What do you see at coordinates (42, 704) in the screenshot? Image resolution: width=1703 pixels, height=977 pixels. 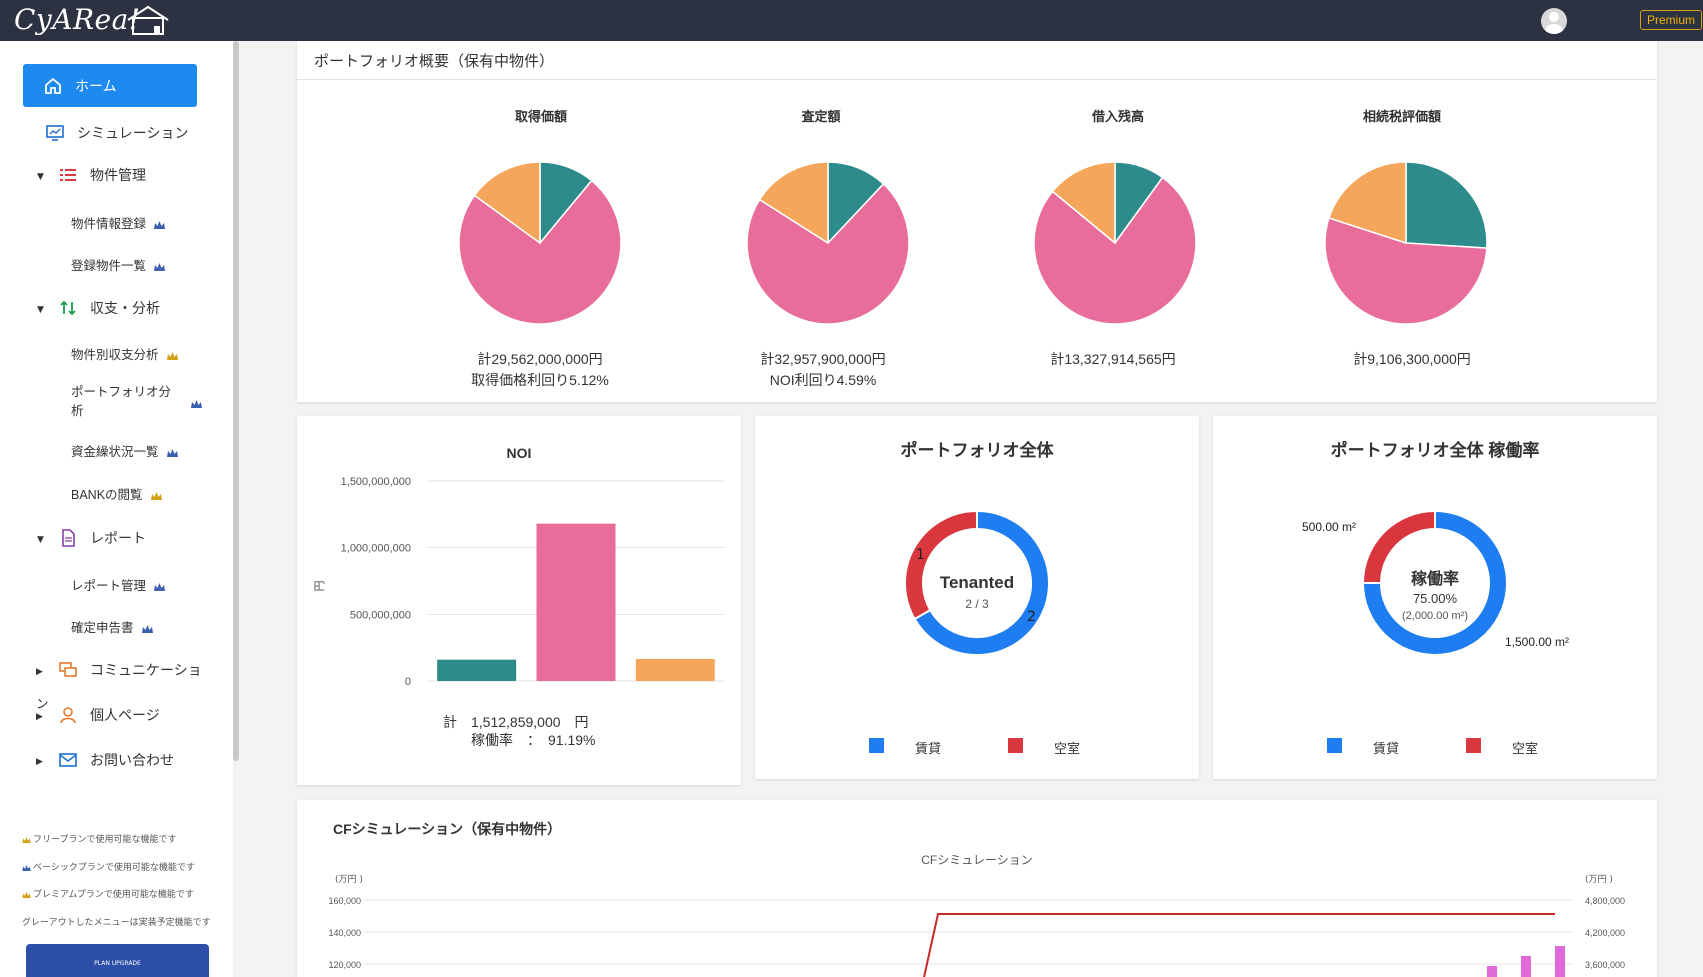 I see `sidebar-item-communication-wrap: ン` at bounding box center [42, 704].